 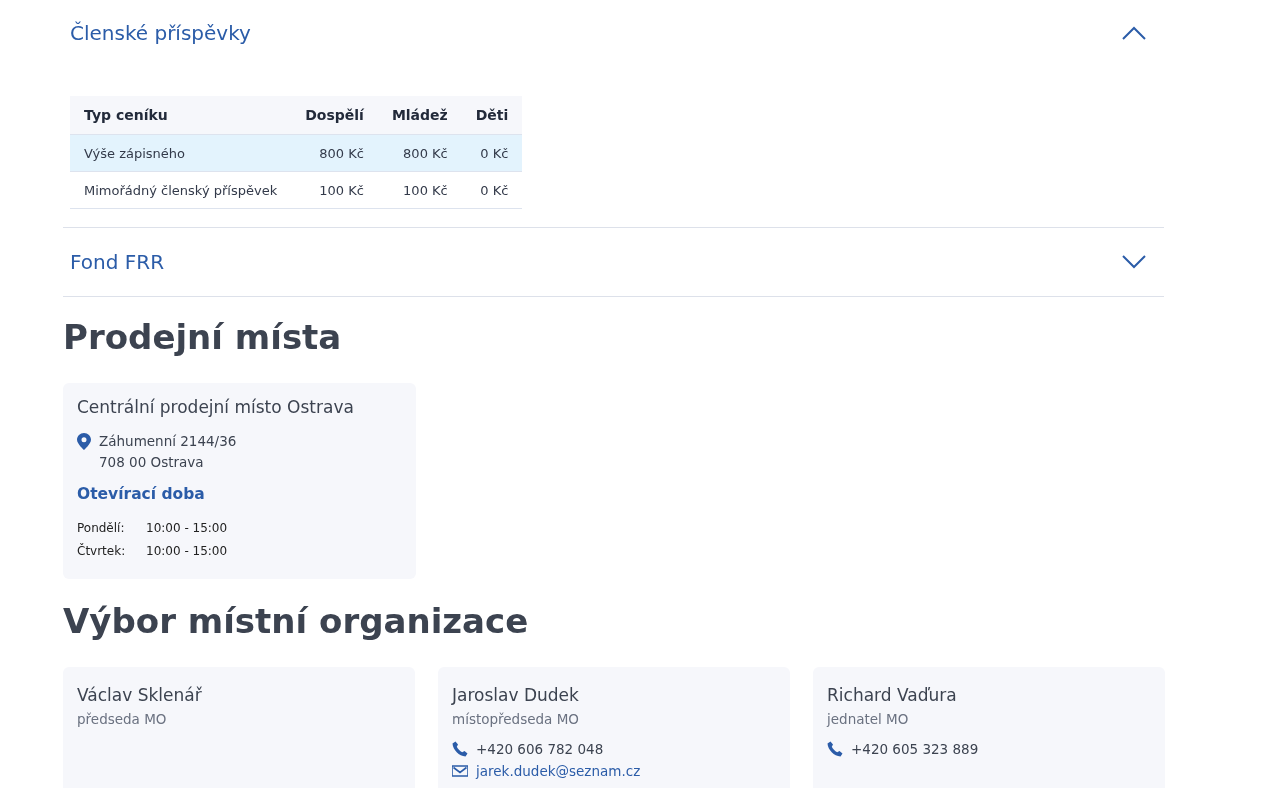 What do you see at coordinates (613, 33) in the screenshot?
I see `accordion-header: Členské příspěvky` at bounding box center [613, 33].